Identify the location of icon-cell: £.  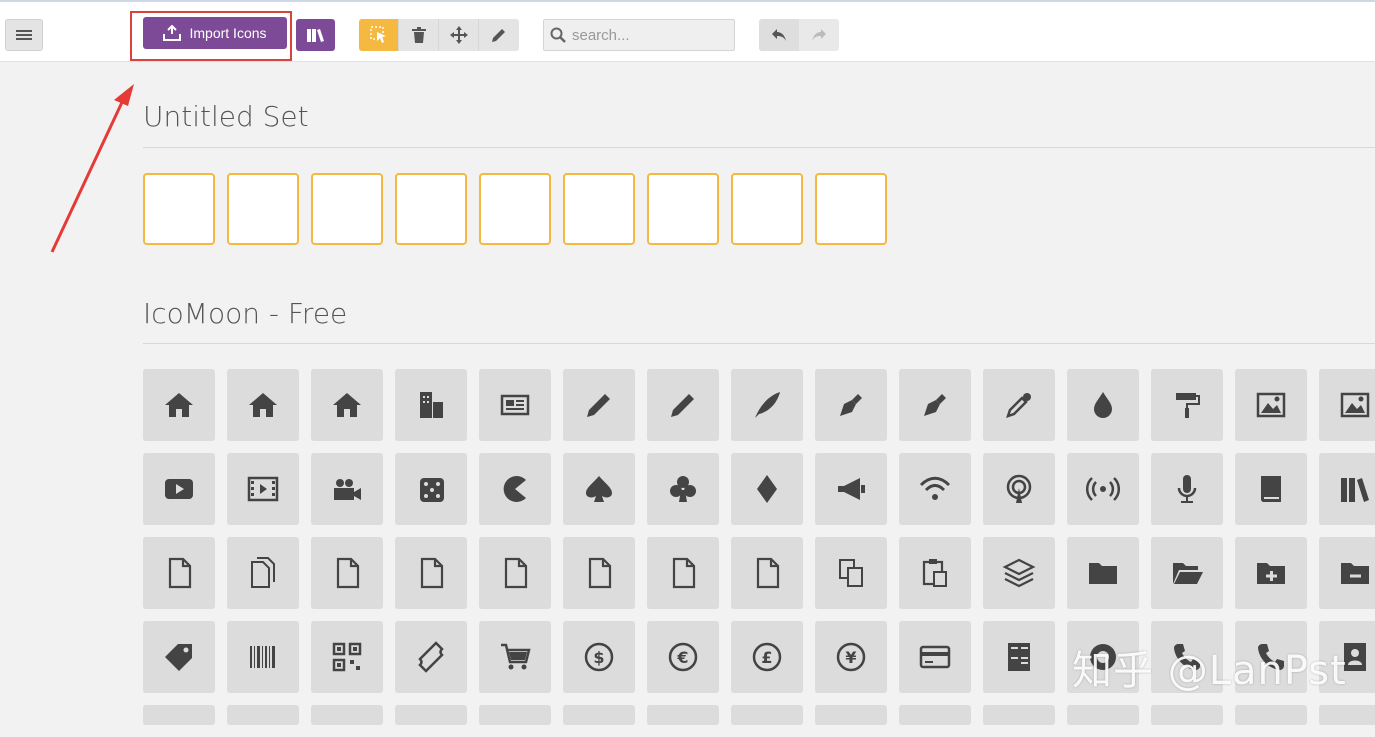
(767, 657).